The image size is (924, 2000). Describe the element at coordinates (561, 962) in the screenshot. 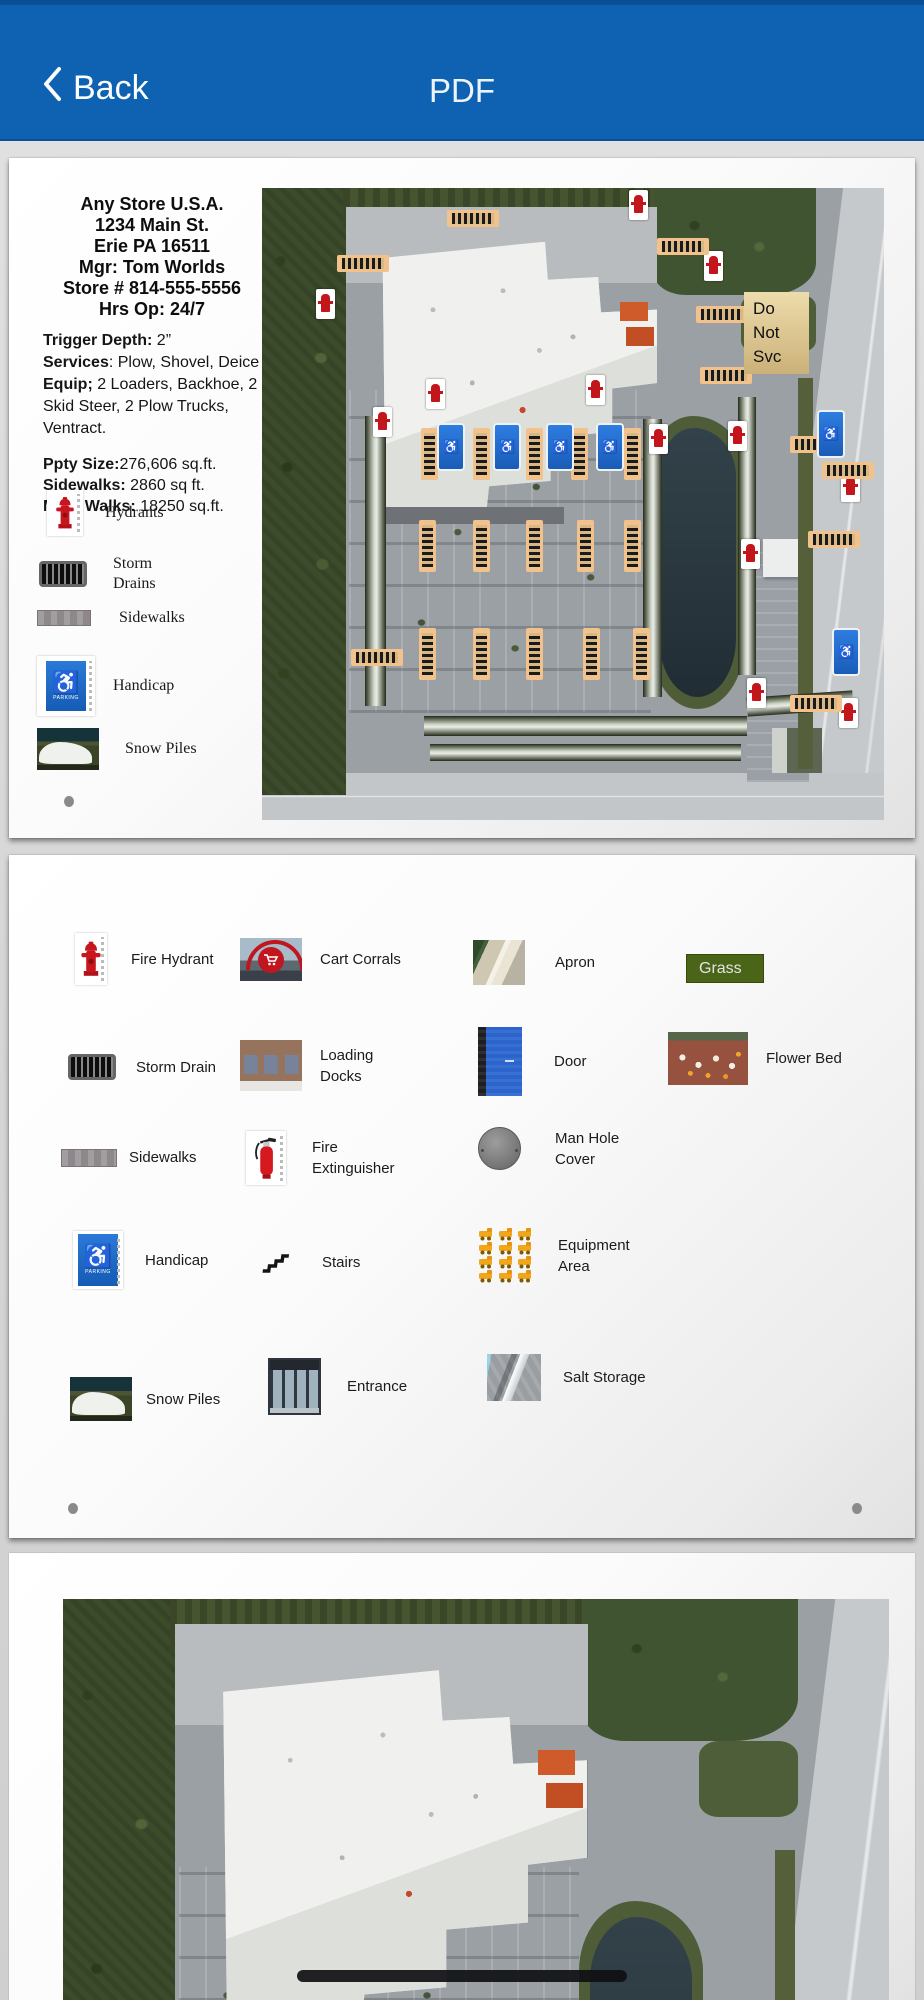

I see `key-item-apron: Apron` at that location.